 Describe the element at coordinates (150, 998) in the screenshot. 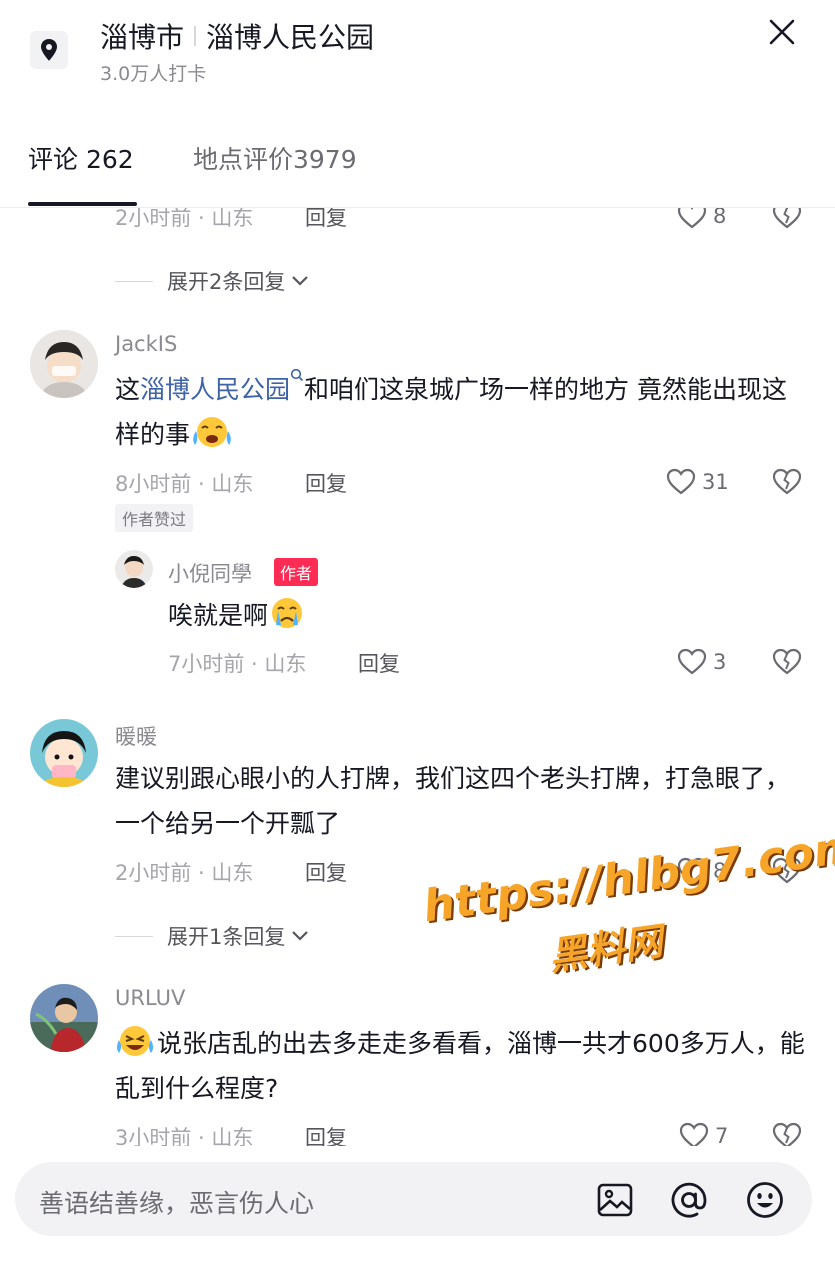

I see `comment-username: URLUV` at that location.